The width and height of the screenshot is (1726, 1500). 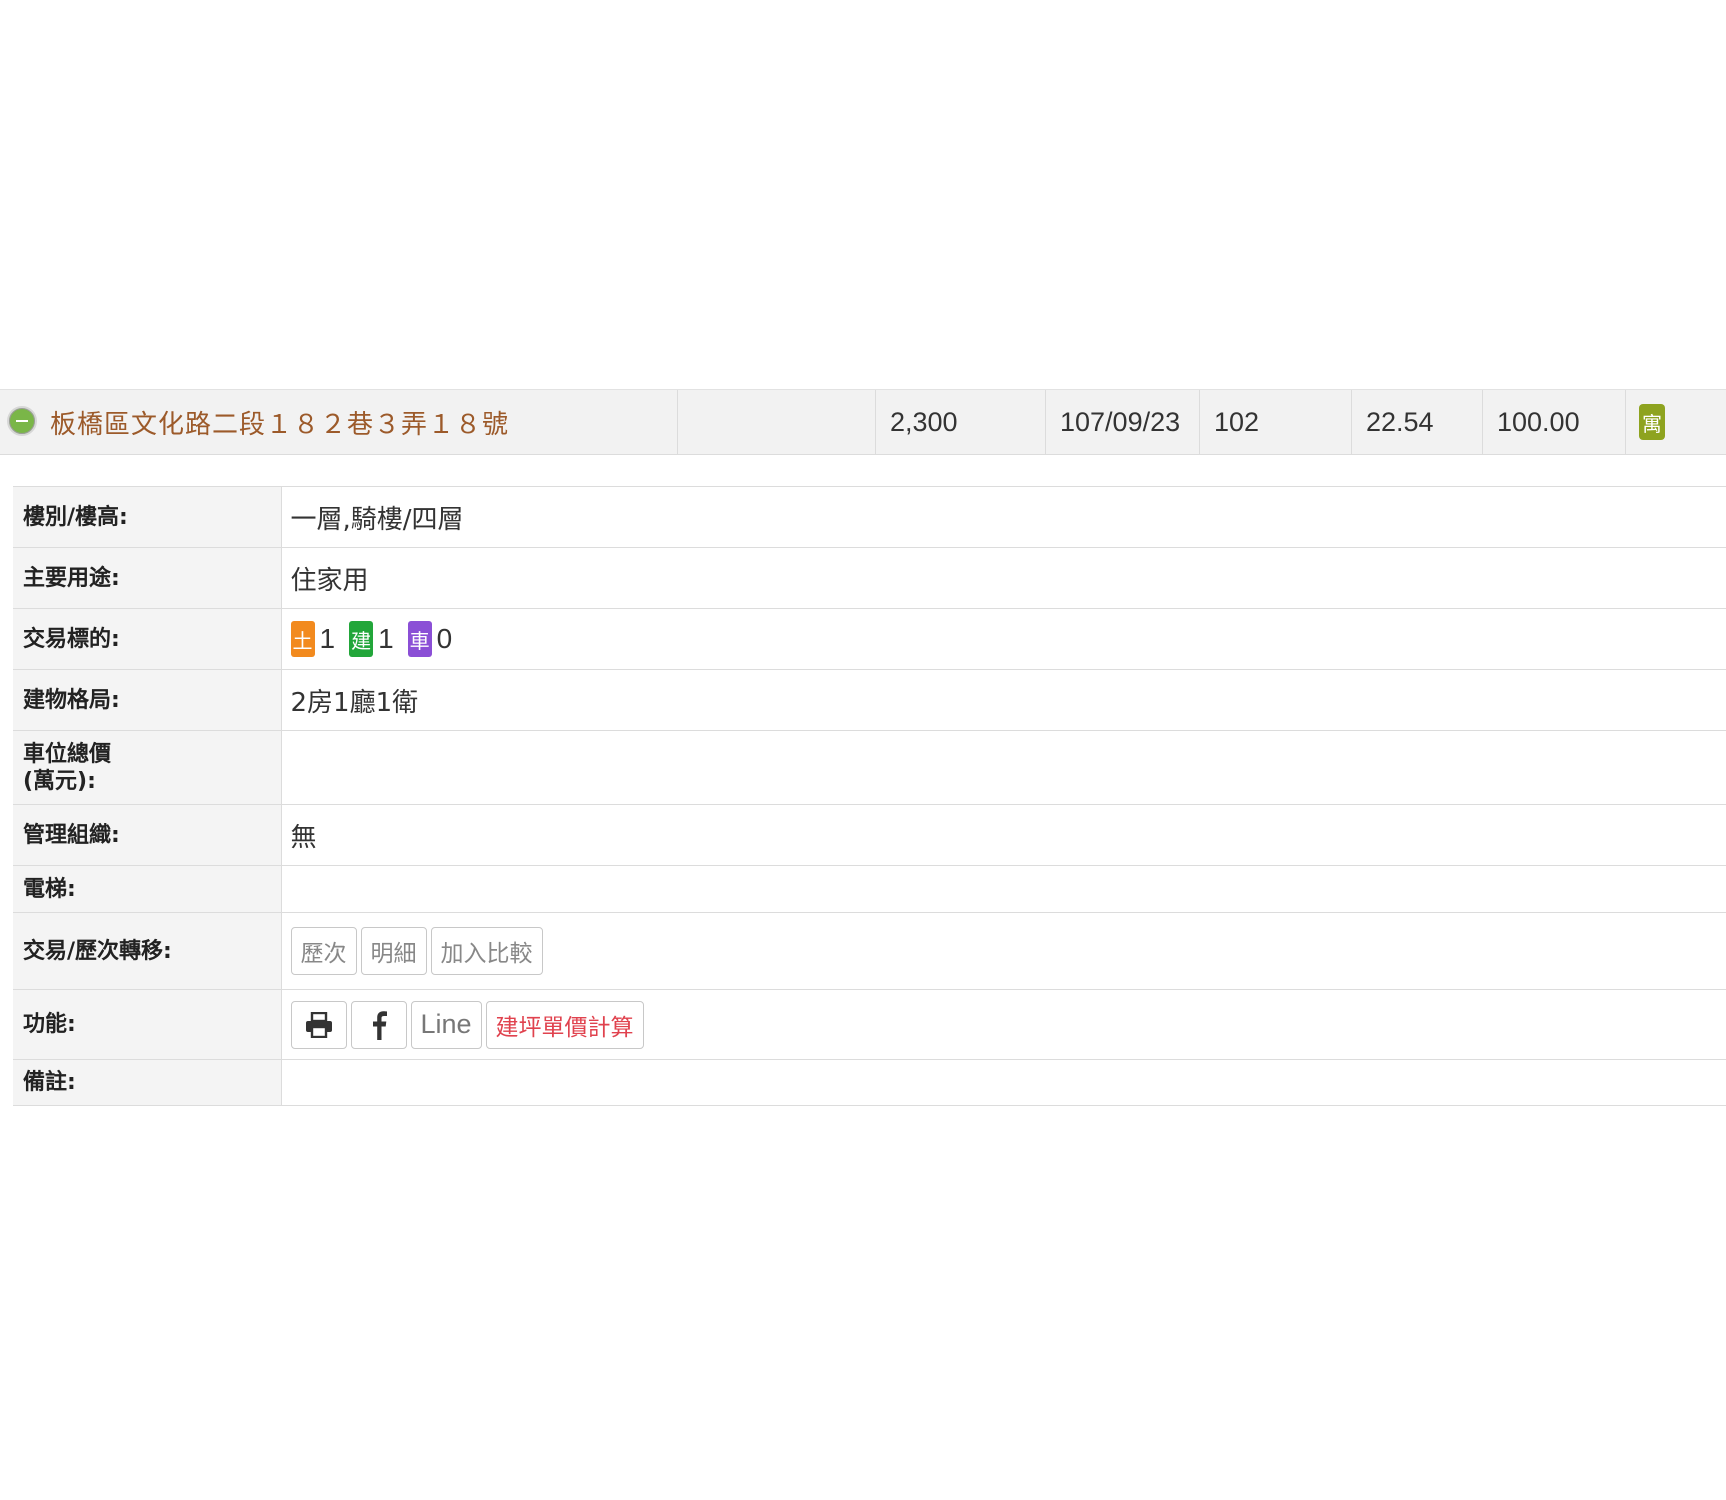 I want to click on management-label: 管理組織:, so click(x=147, y=835).